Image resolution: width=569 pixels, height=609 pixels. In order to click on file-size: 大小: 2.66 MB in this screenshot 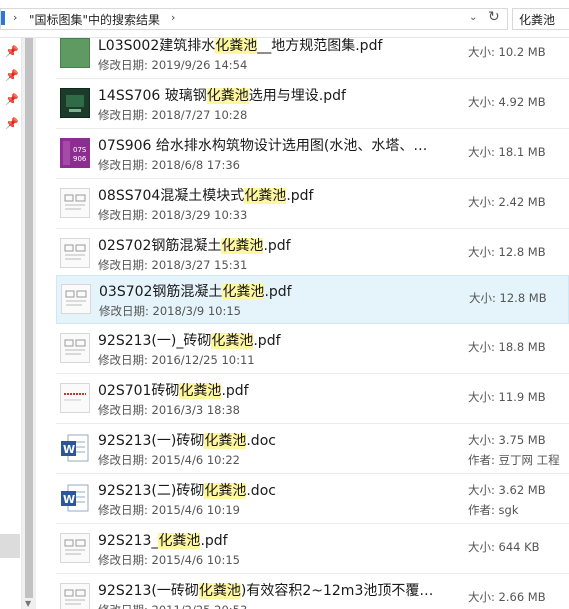, I will do `click(507, 597)`.